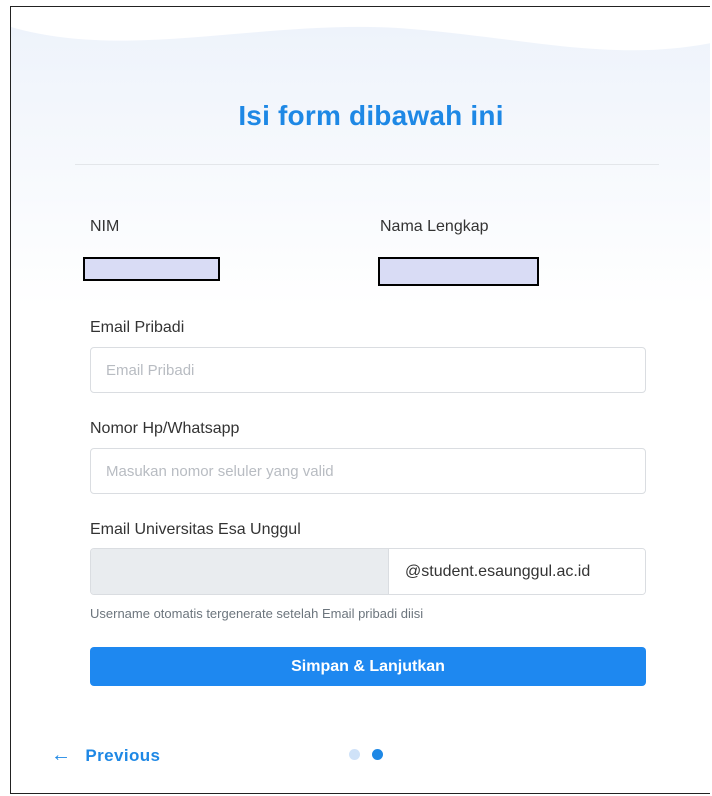 This screenshot has height=796, width=712. Describe the element at coordinates (195, 529) in the screenshot. I see `email-universitas-label: Email Universitas Esa Unggul` at that location.